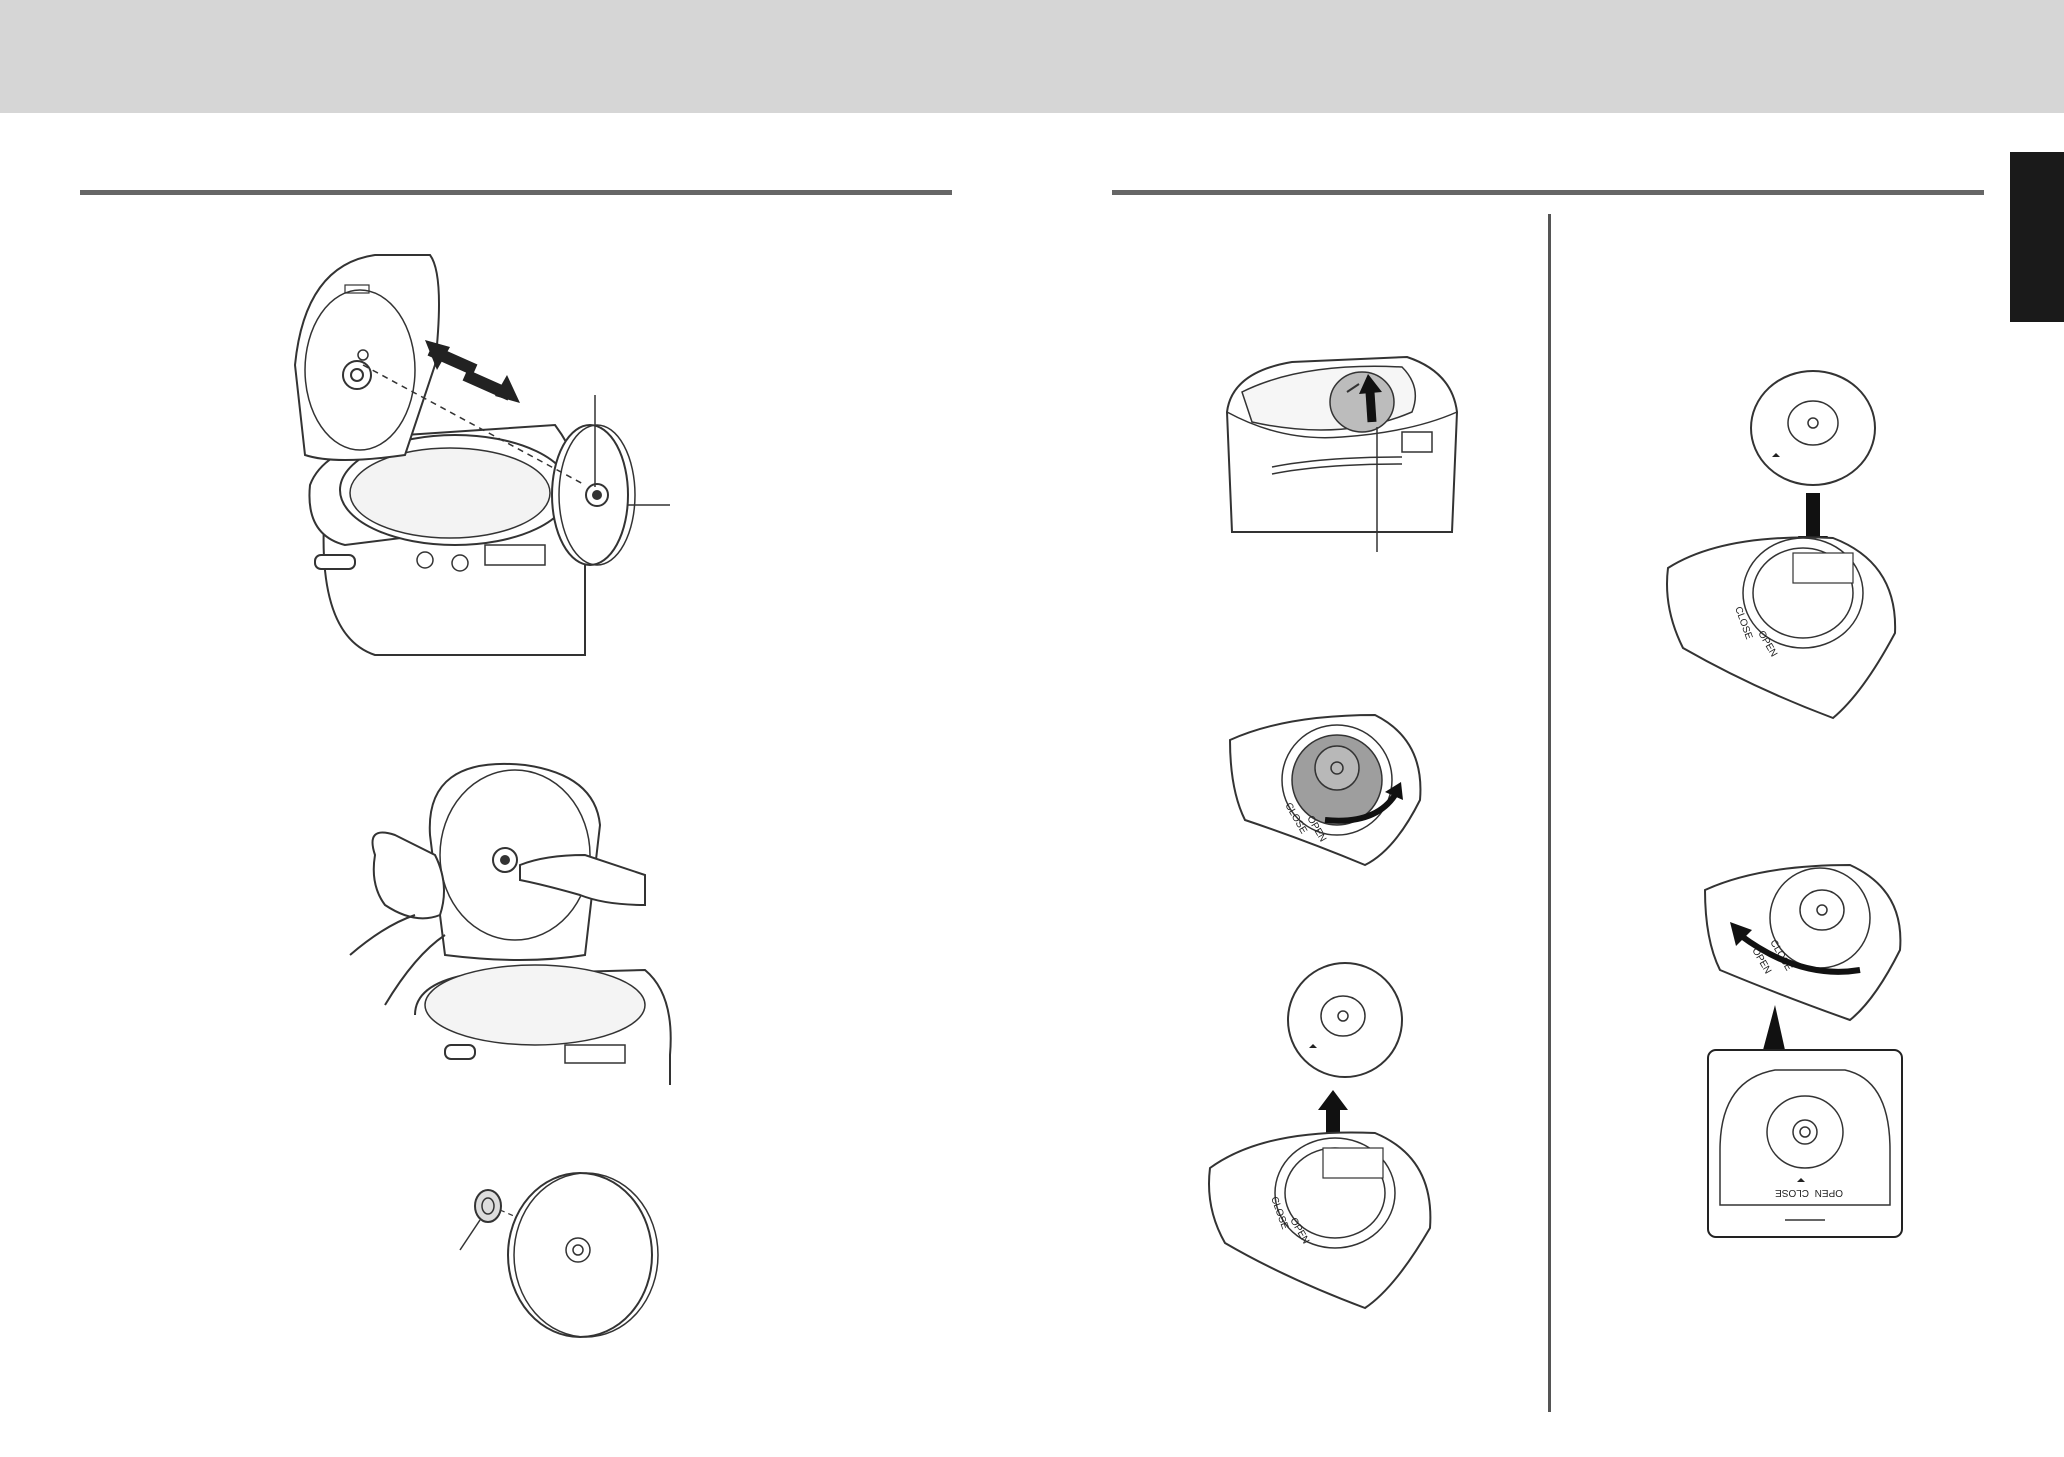  What do you see at coordinates (512, 925) in the screenshot?
I see `hands-removing-lid-figure` at bounding box center [512, 925].